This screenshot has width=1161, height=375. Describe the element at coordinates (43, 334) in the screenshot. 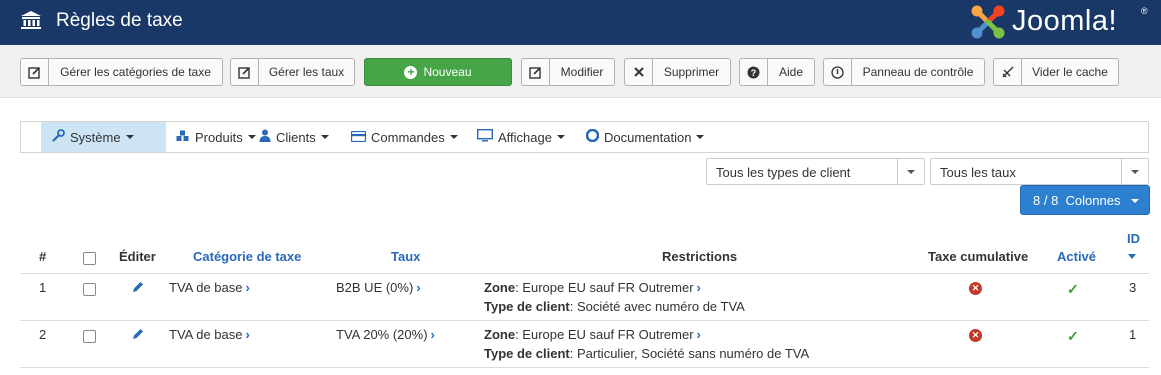

I see `row-number: 2` at that location.